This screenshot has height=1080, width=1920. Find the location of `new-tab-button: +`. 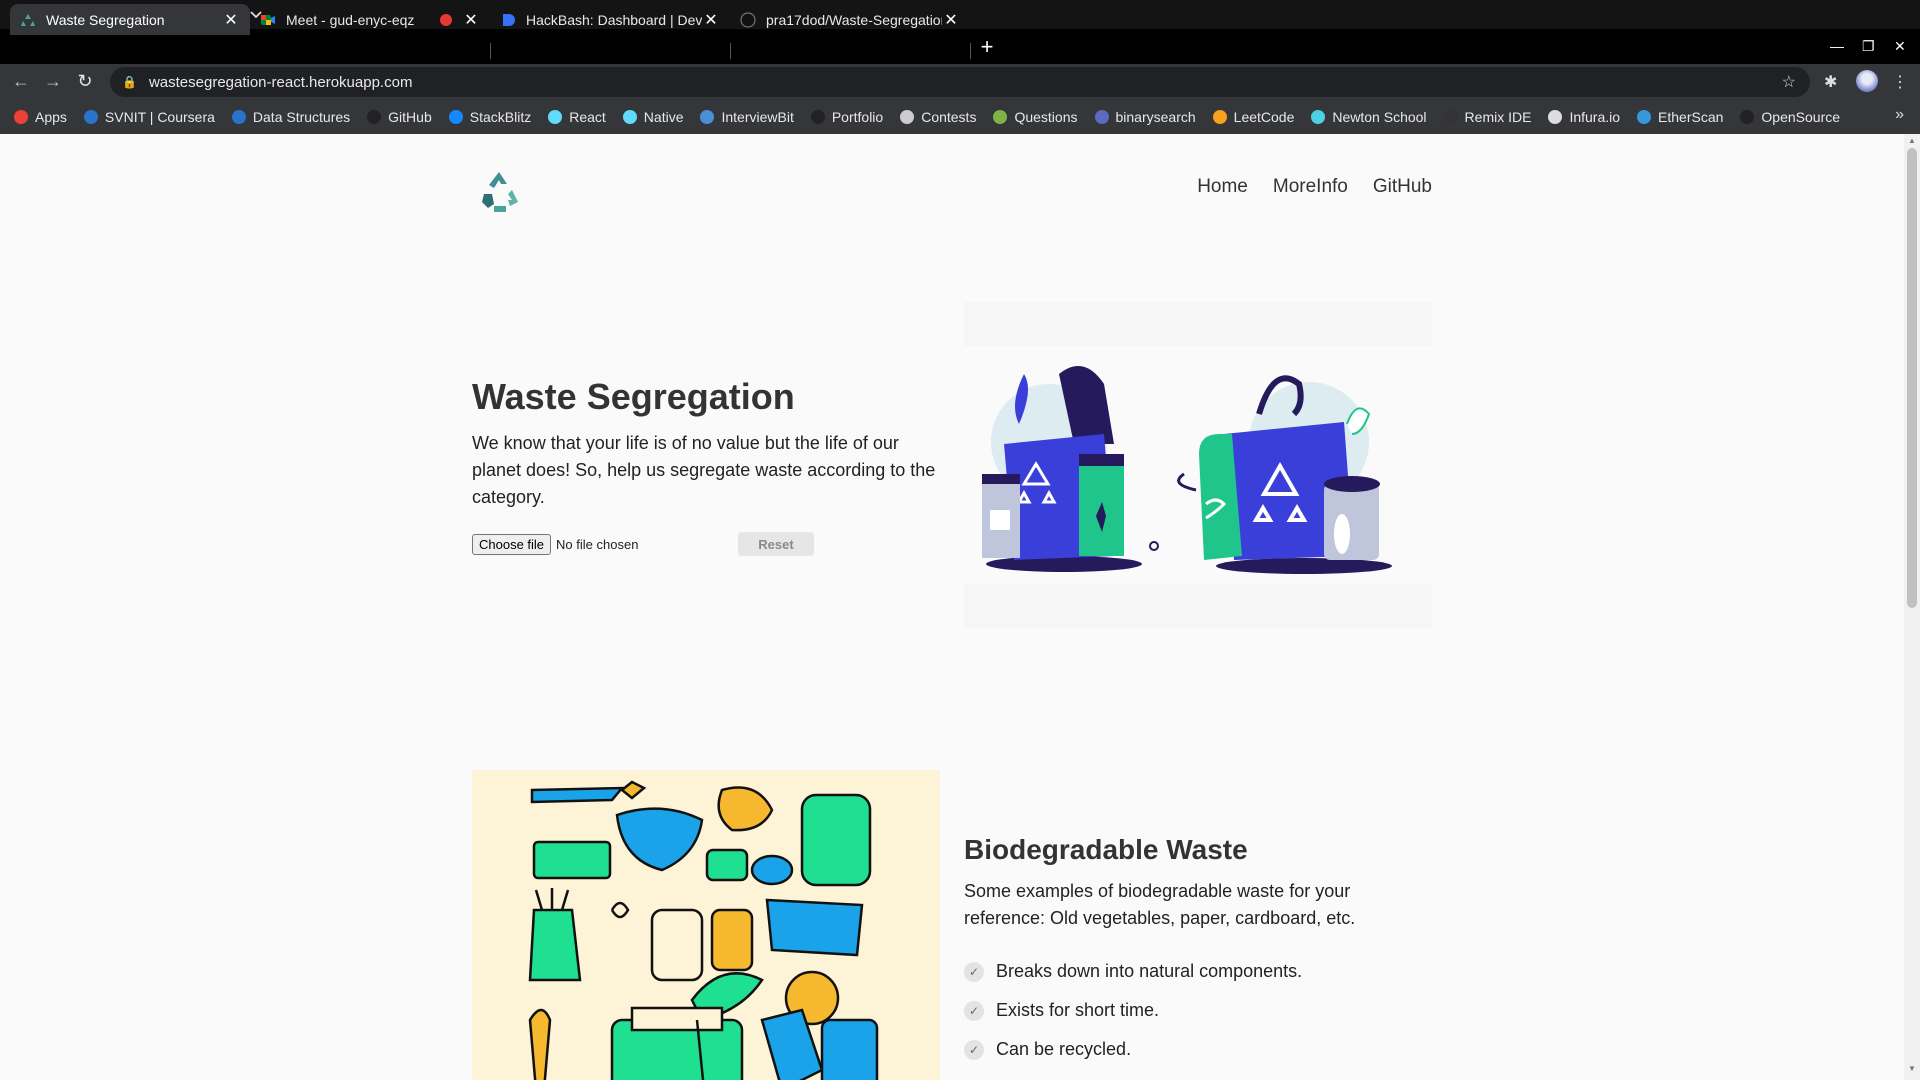

new-tab-button: + is located at coordinates (987, 47).